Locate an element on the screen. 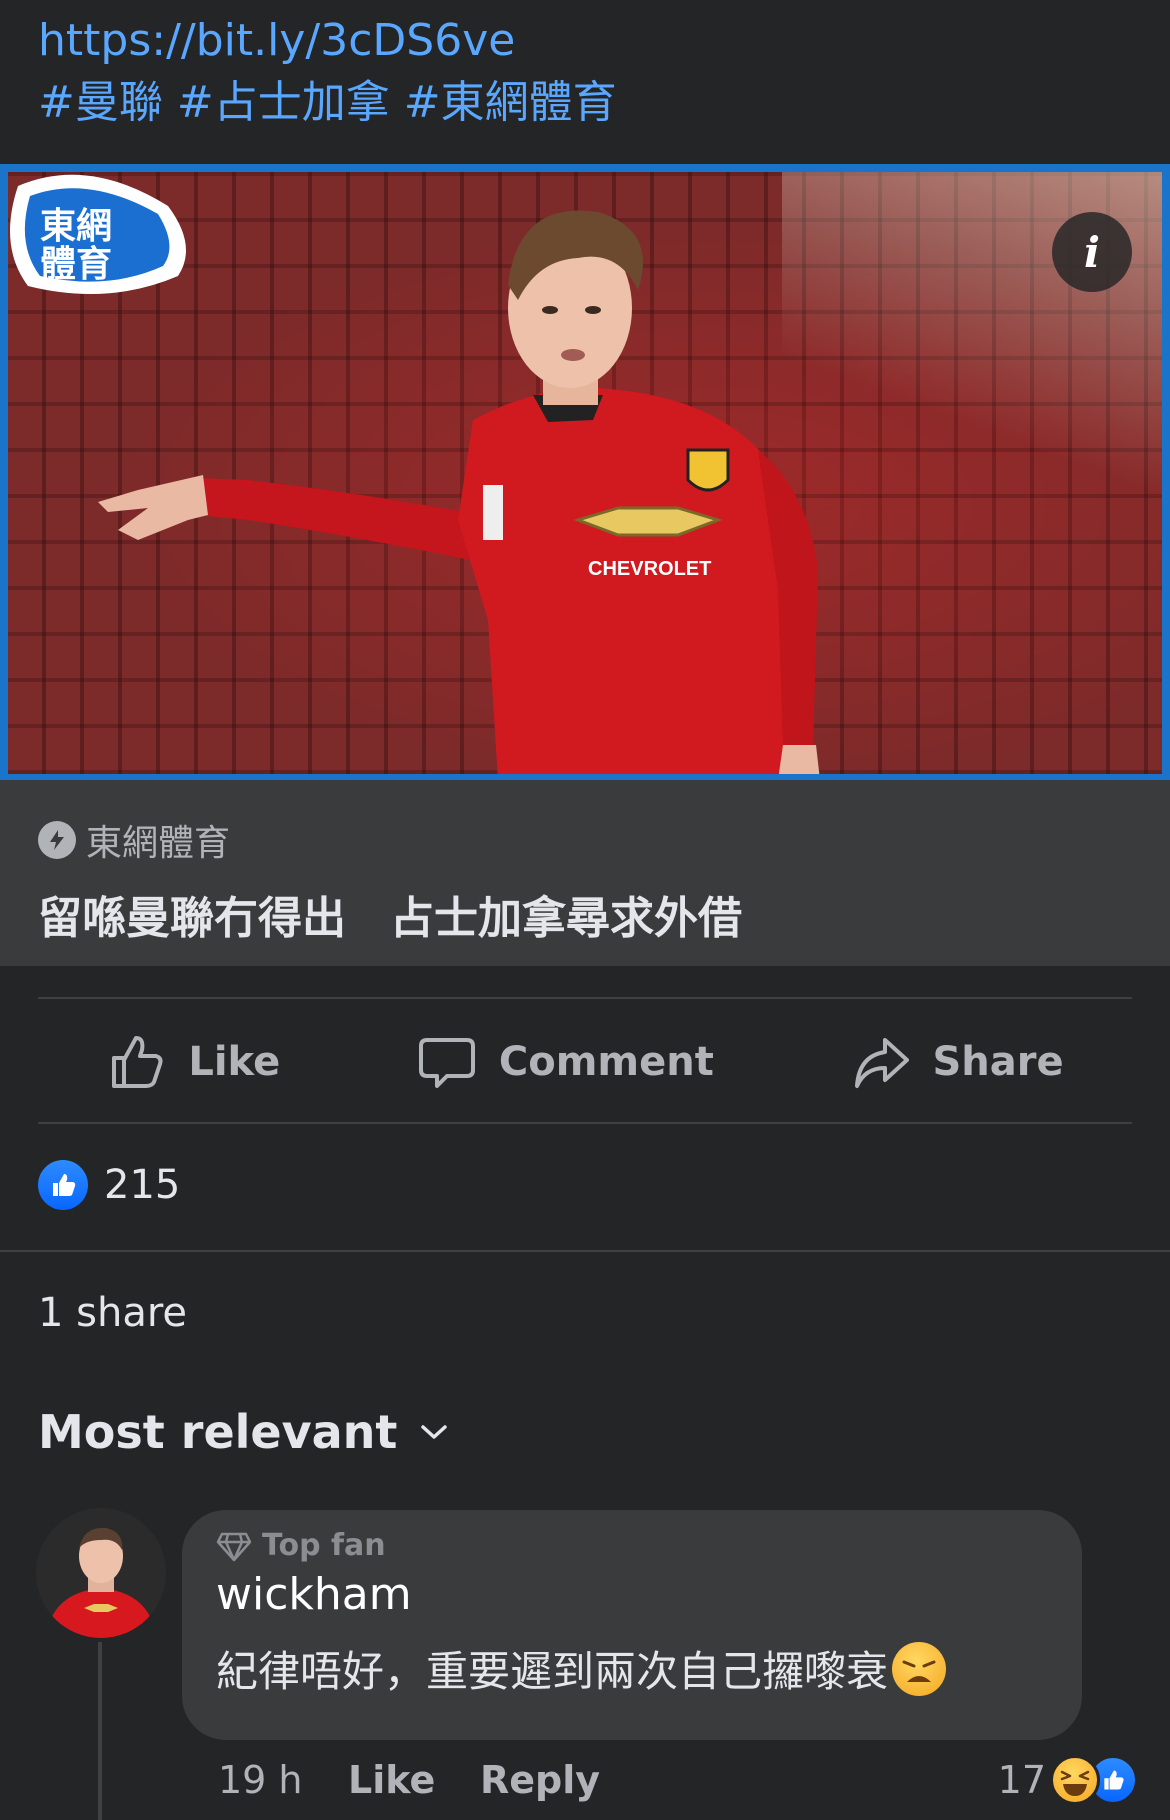 This screenshot has height=1820, width=1170. info-icon: i is located at coordinates (1092, 252).